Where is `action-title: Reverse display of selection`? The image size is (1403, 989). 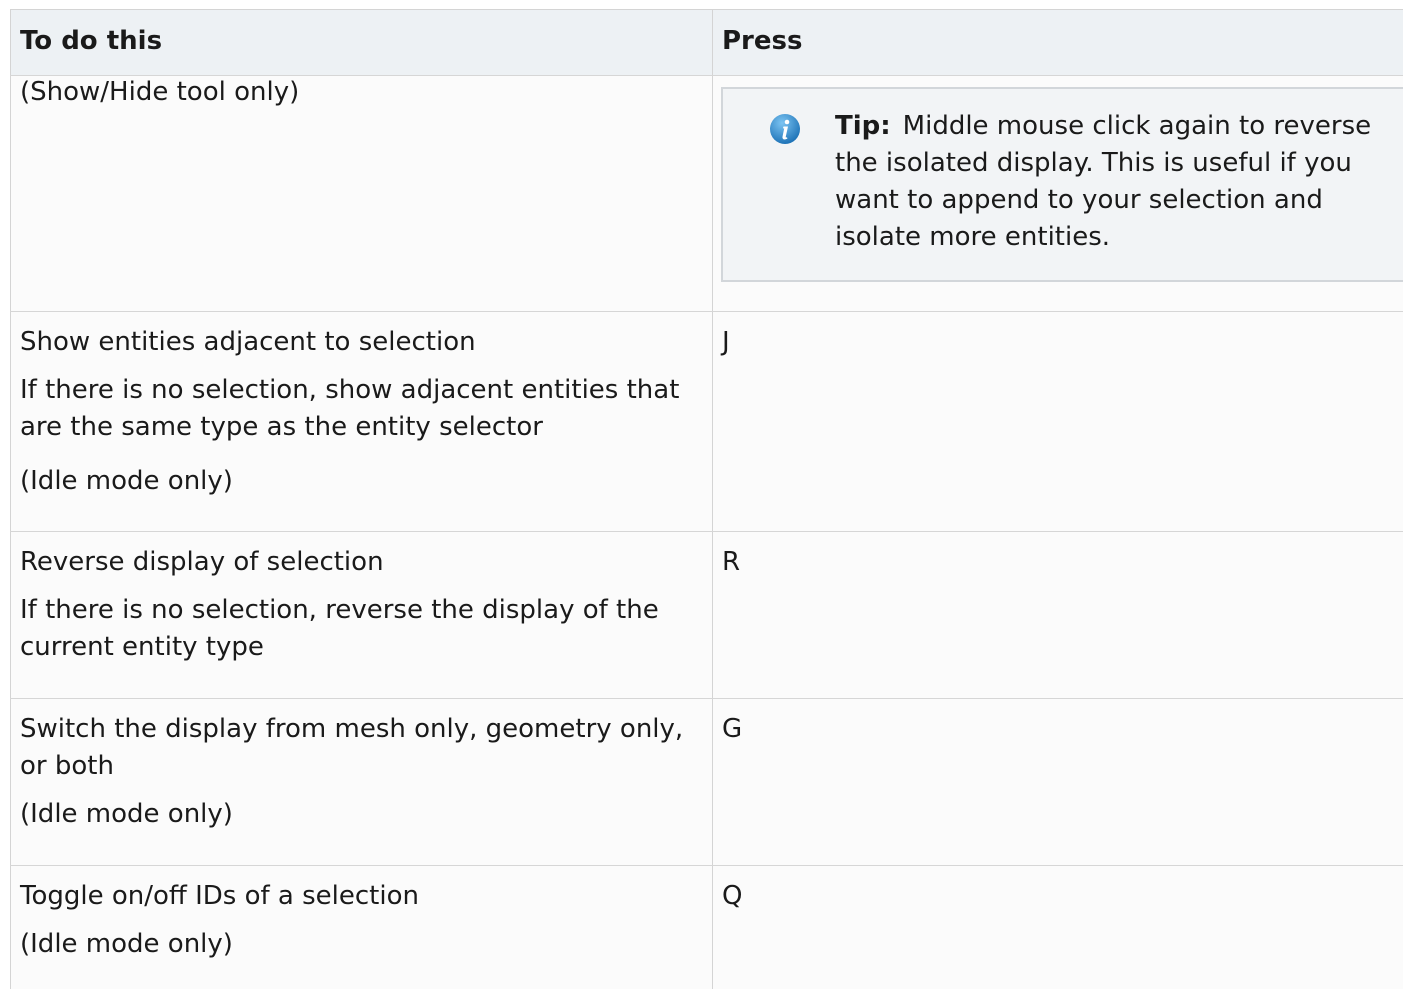 action-title: Reverse display of selection is located at coordinates (202, 562).